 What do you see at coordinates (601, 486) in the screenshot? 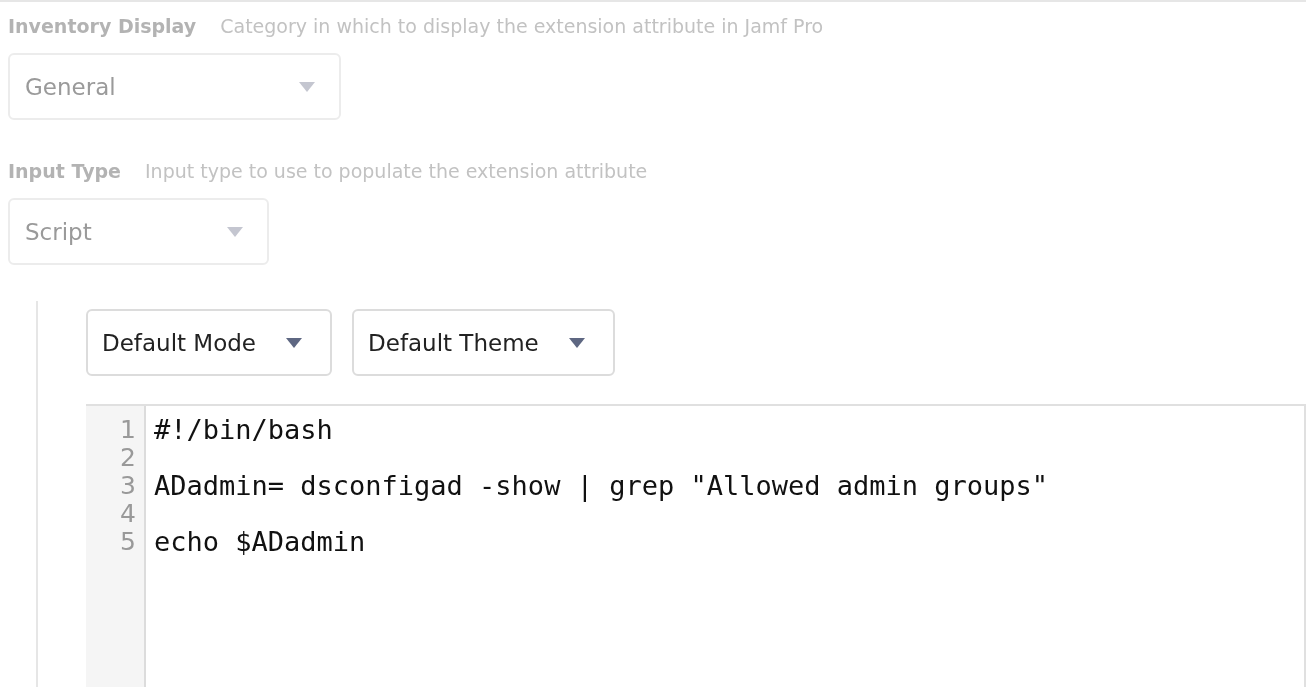
I see `code-line: ADadmin= dsconfigad -show | grep "Allowed admin groups"` at bounding box center [601, 486].